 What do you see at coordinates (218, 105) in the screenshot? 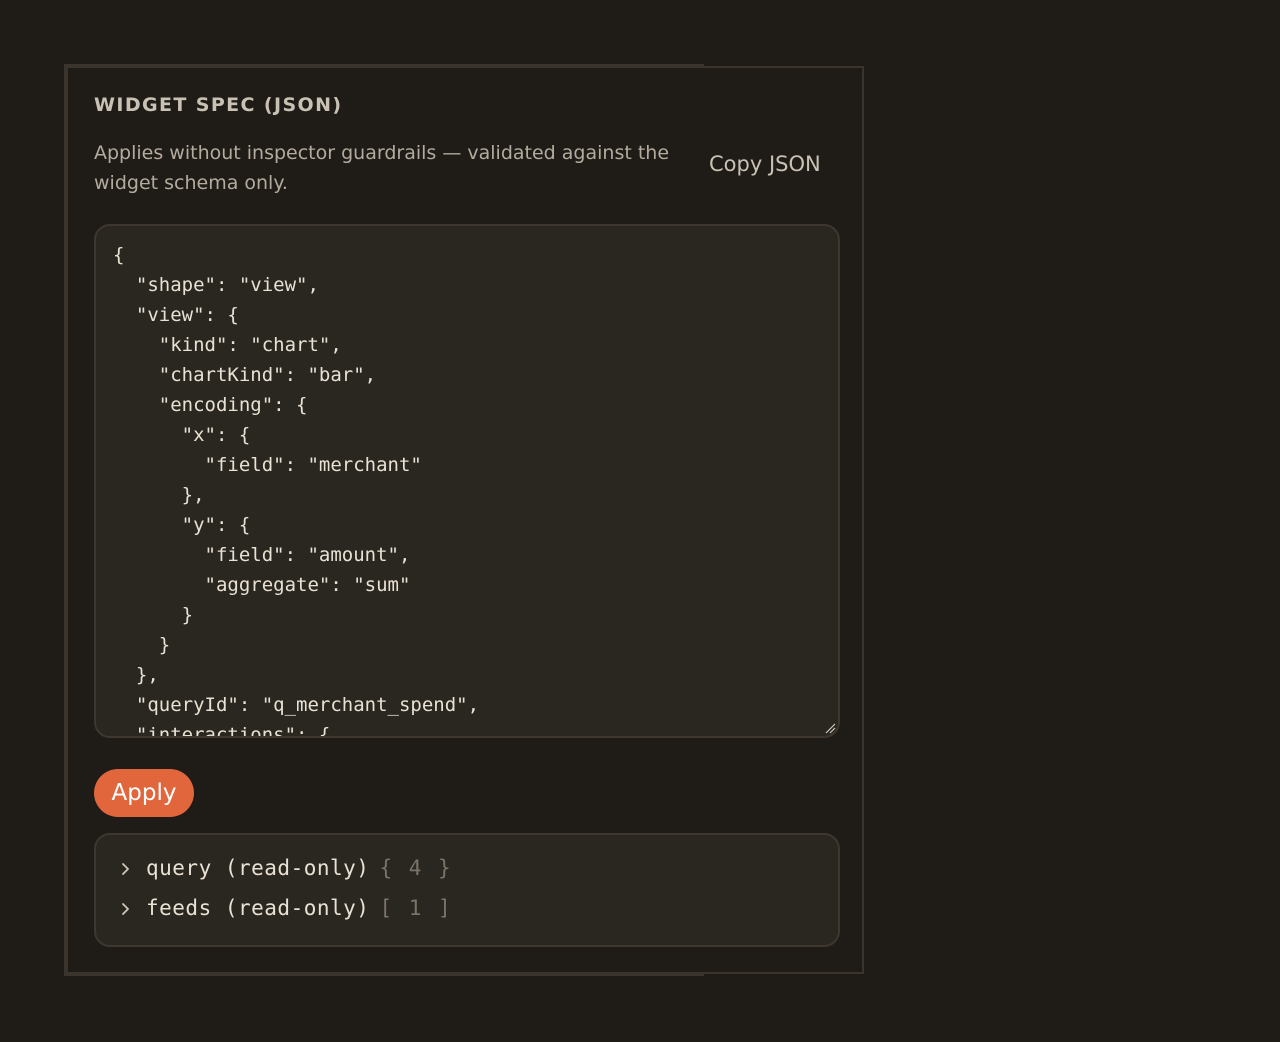
I see `panel-title: WIDGET SPEC (JSON)` at bounding box center [218, 105].